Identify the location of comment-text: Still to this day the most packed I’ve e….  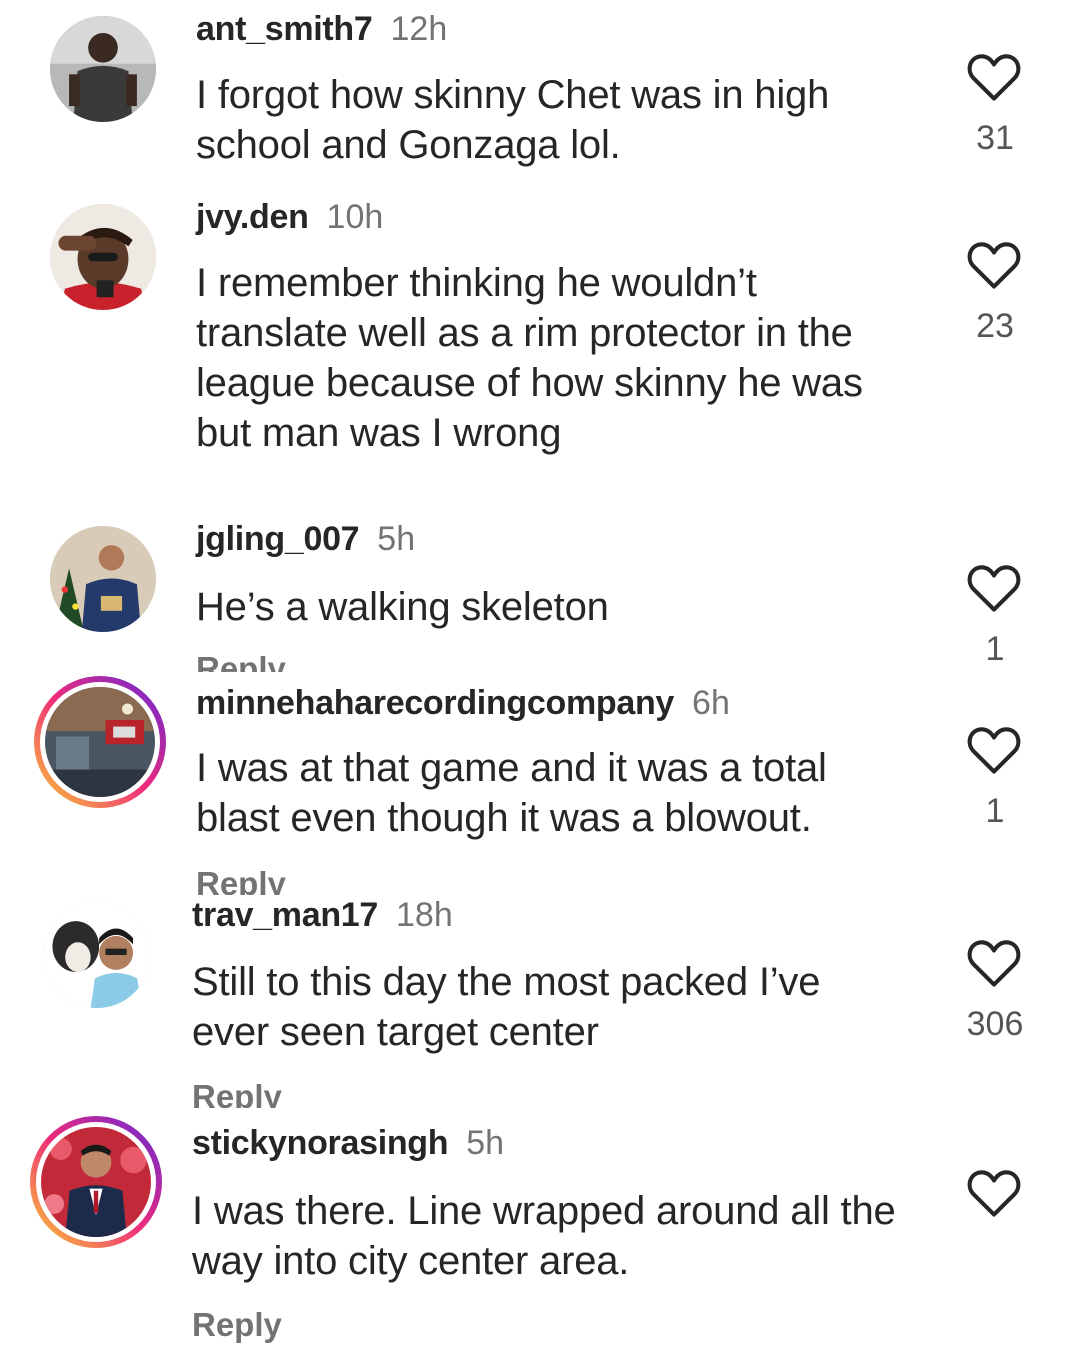
(506, 1007).